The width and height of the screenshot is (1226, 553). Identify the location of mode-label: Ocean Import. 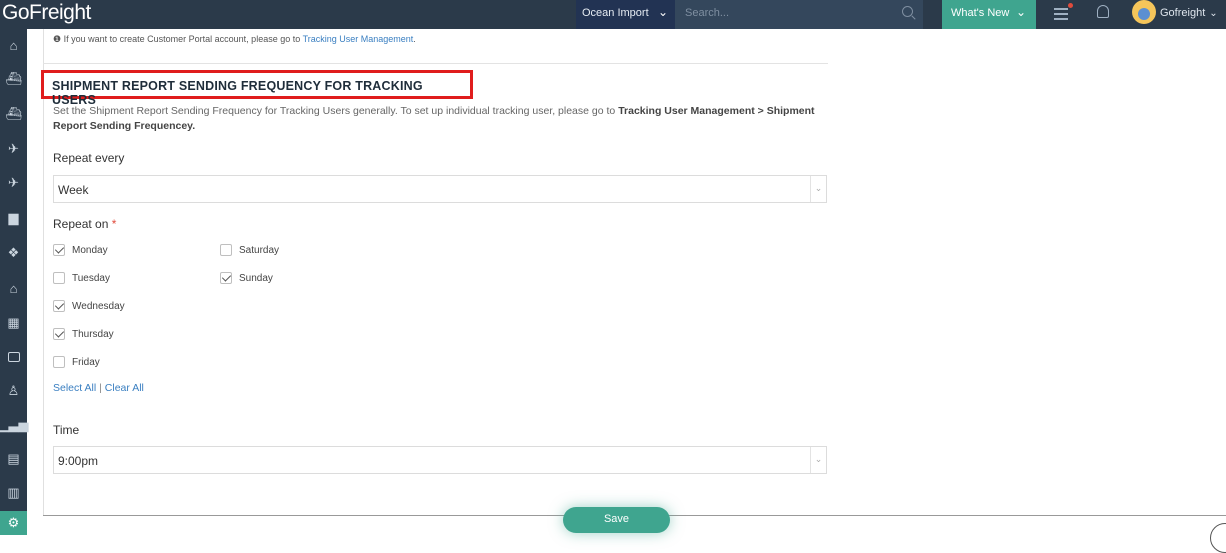
(615, 13).